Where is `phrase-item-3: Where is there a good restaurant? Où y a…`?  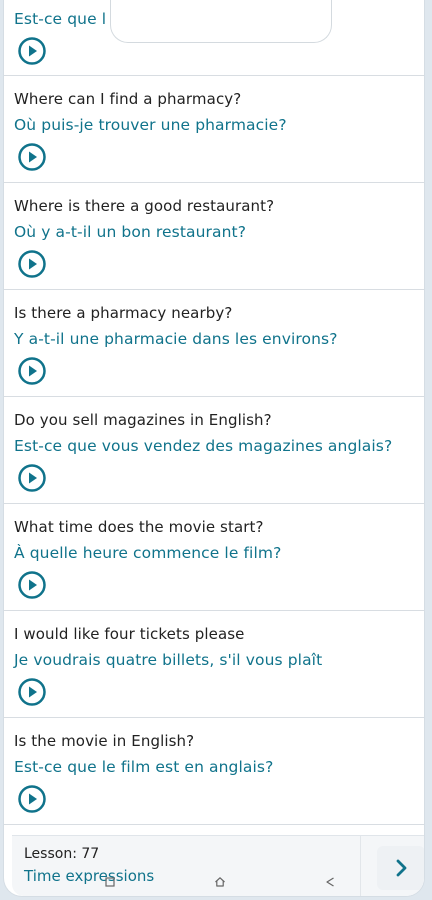
phrase-item-3: Where is there a good restaurant? Où y a… is located at coordinates (214, 236).